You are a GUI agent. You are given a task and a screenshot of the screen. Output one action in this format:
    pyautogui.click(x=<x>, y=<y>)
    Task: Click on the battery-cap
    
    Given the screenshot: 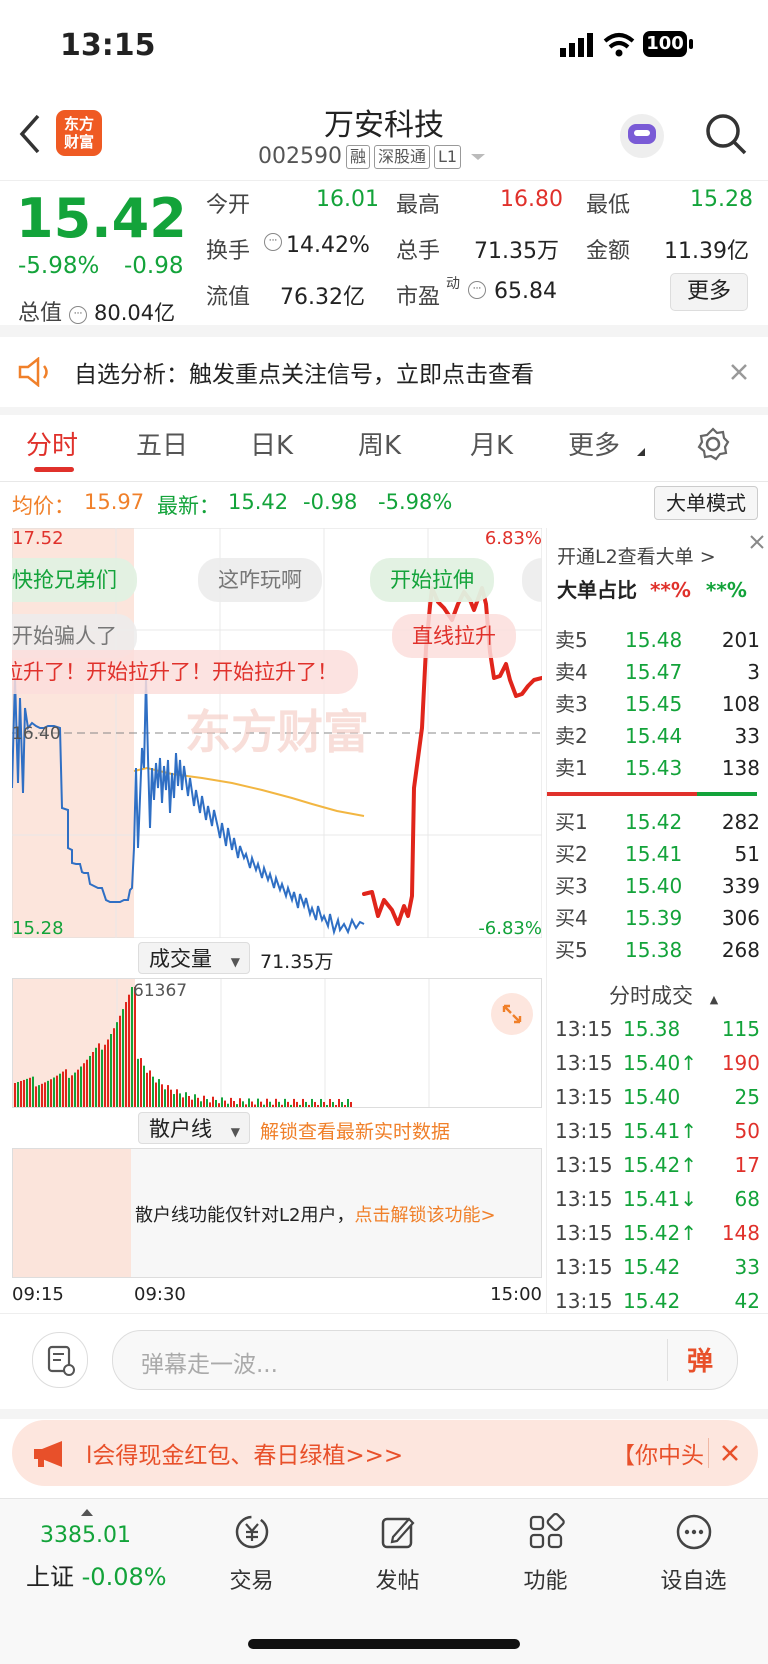 What is the action you would take?
    pyautogui.click(x=691, y=44)
    